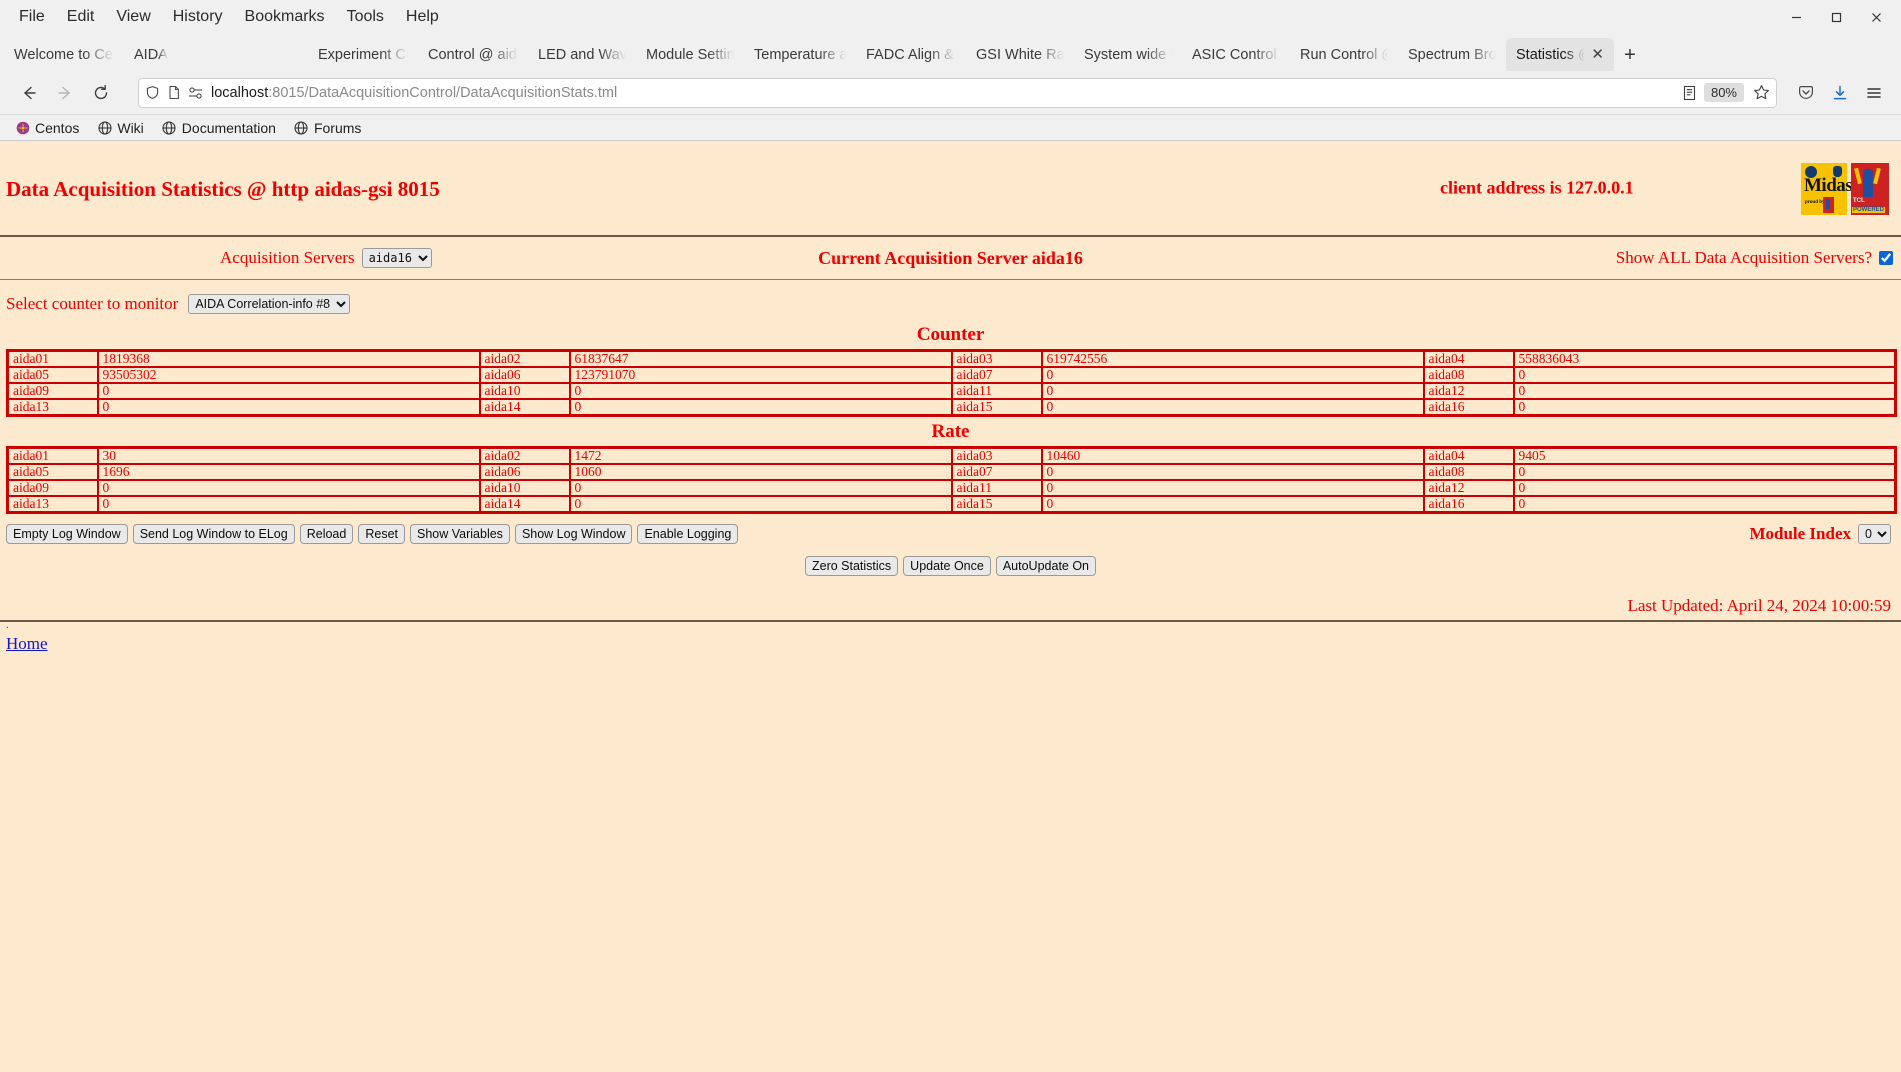  Describe the element at coordinates (198, 17) in the screenshot. I see `menu-item-history: History` at that location.